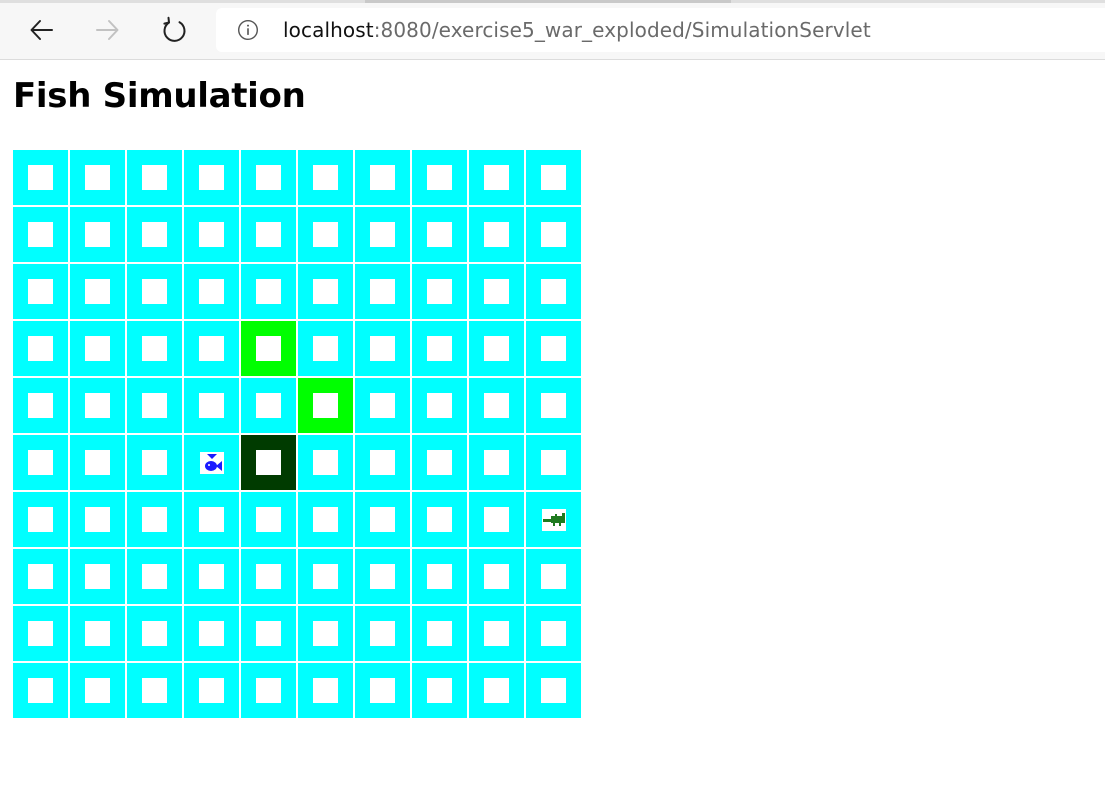 This screenshot has height=803, width=1105. What do you see at coordinates (159, 96) in the screenshot?
I see `page-title: Fish Simulation` at bounding box center [159, 96].